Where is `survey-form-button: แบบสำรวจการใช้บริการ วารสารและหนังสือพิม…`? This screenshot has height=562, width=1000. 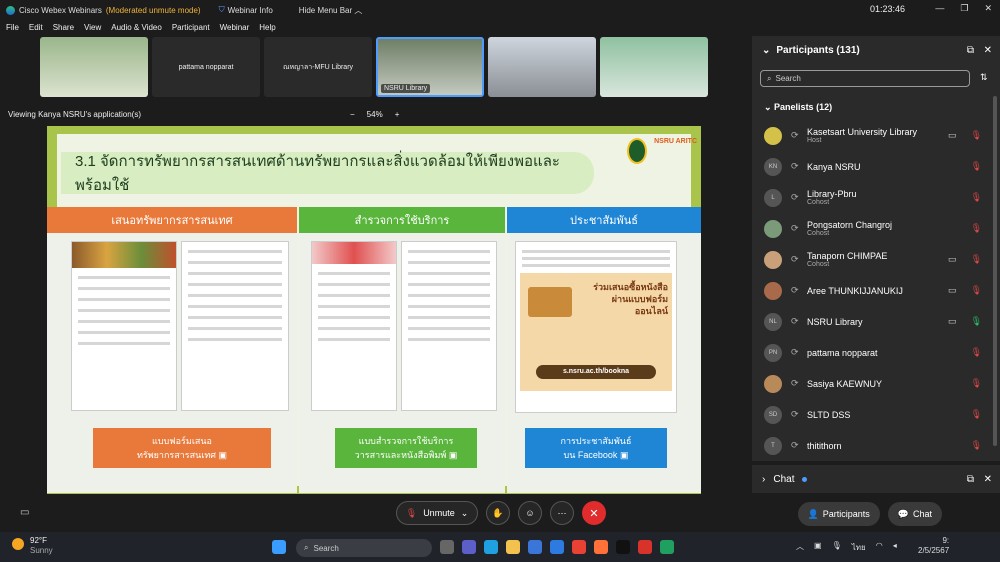
survey-form-button: แบบสำรวจการใช้บริการ วารสารและหนังสือพิม… is located at coordinates (406, 448).